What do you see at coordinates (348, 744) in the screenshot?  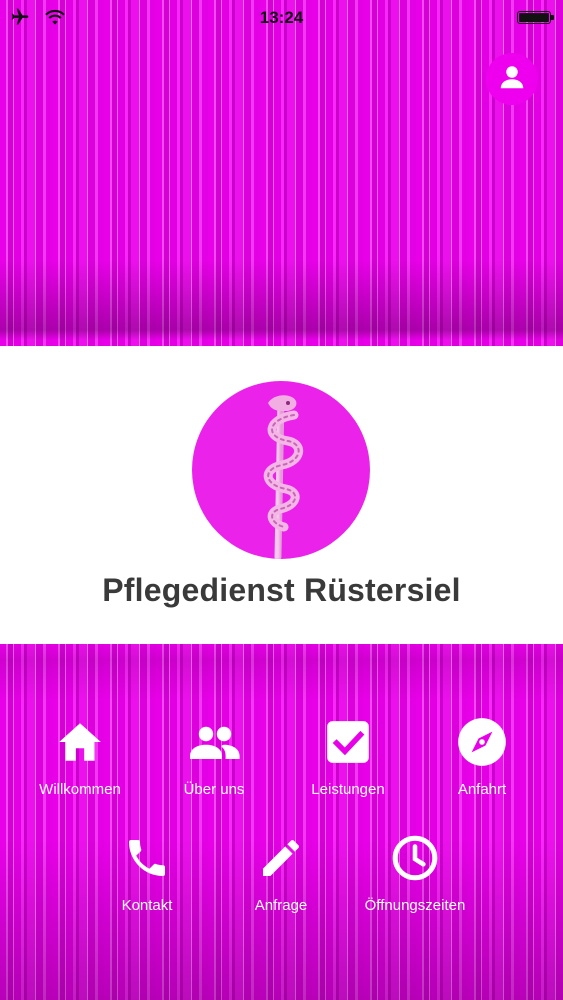 I see `checkbox-icon` at bounding box center [348, 744].